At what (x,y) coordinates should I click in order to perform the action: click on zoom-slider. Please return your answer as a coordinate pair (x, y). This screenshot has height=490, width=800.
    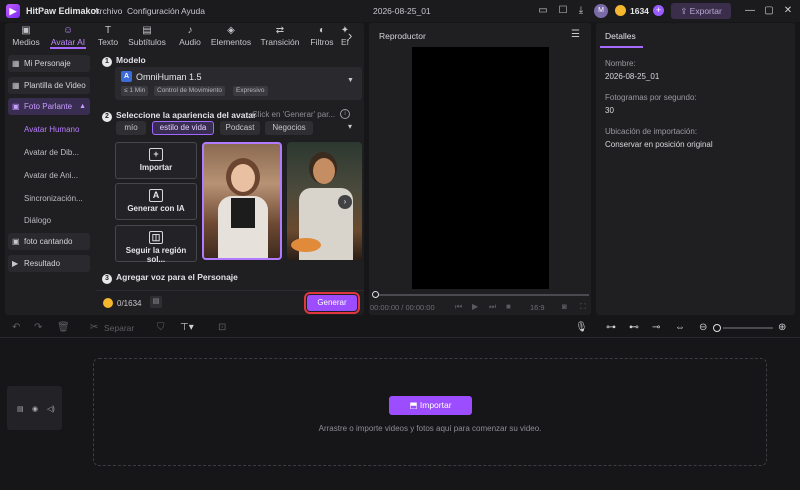
    Looking at the image, I should click on (748, 328).